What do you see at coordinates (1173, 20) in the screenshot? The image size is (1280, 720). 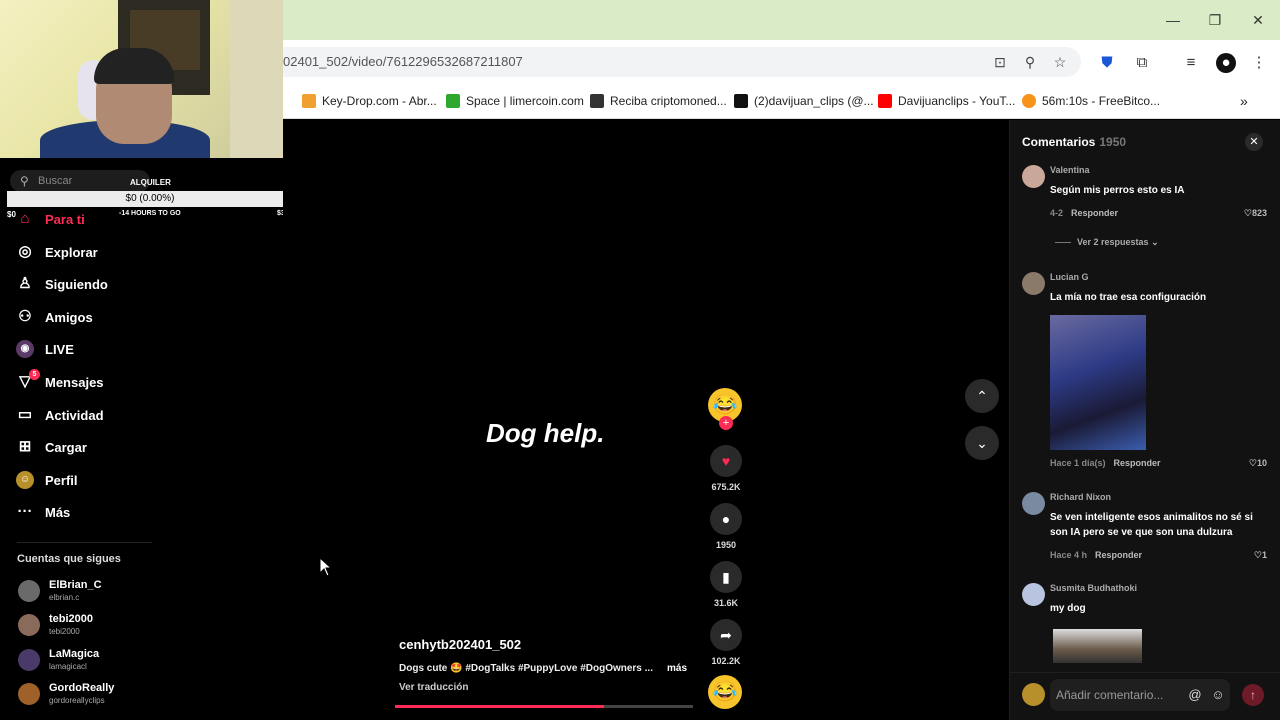 I see `minimize-icon: —` at bounding box center [1173, 20].